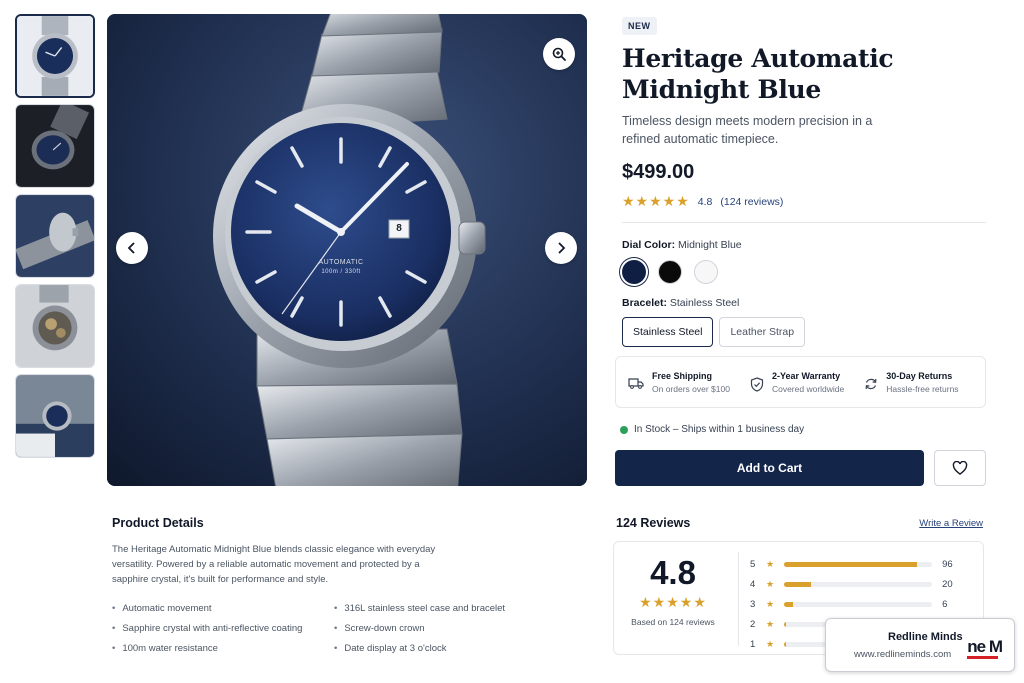 Image resolution: width=1024 pixels, height=683 pixels. Describe the element at coordinates (920, 645) in the screenshot. I see `watermark-badge: Redline Minds www.redlineminds.com ne M` at that location.